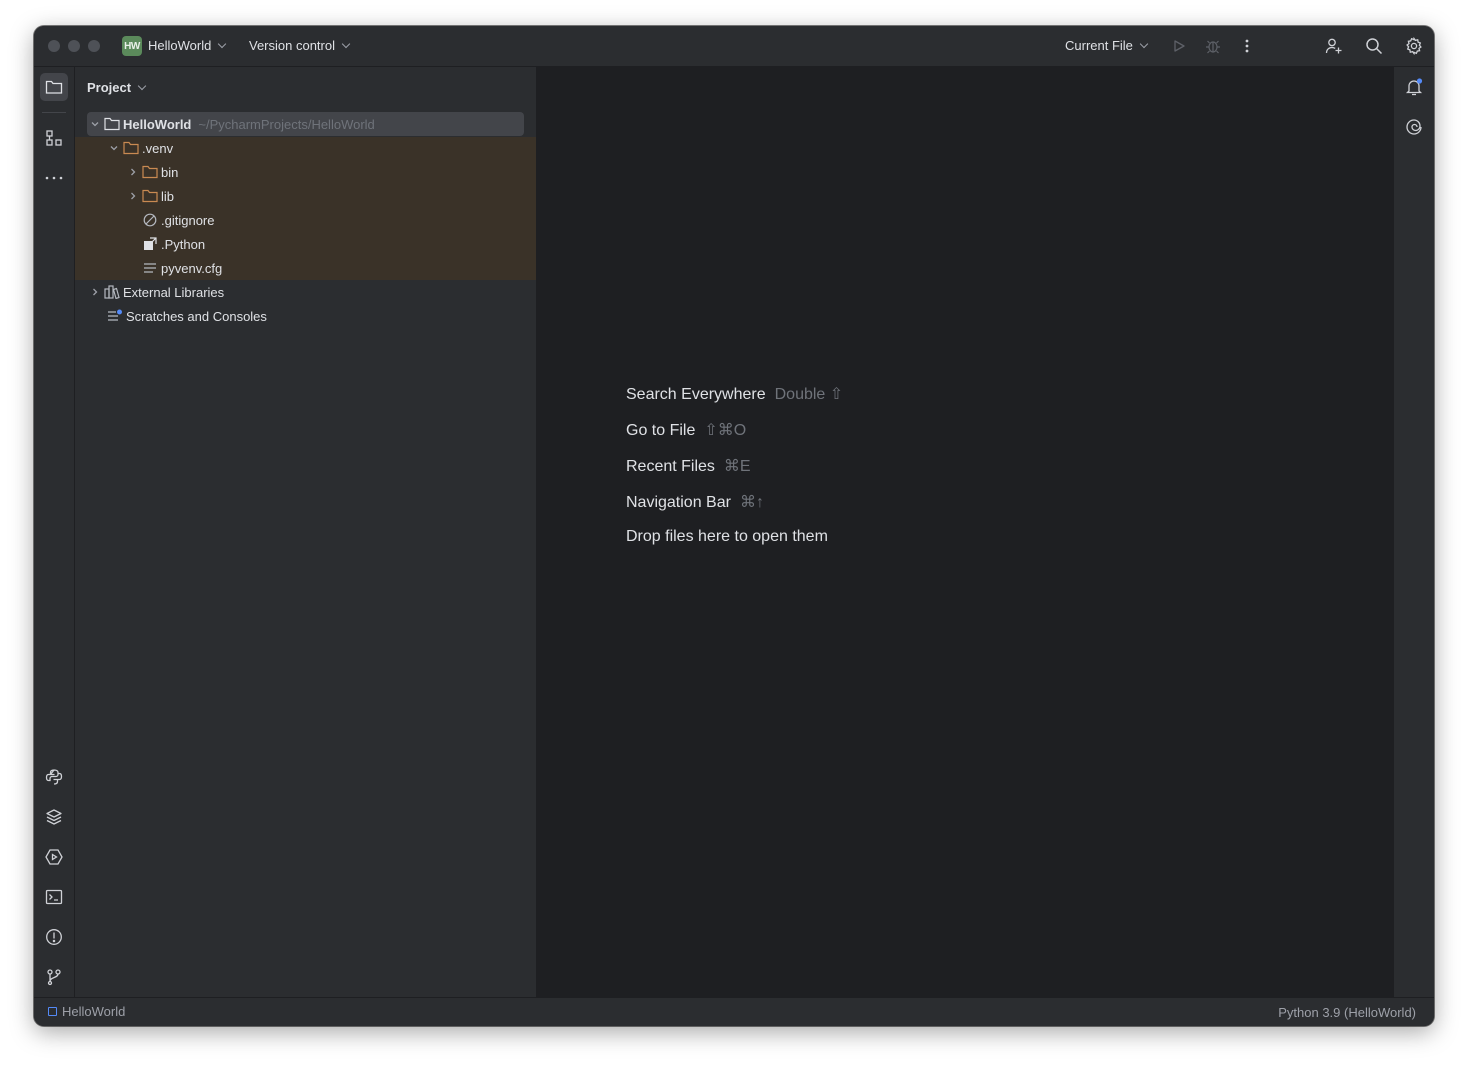 The image size is (1468, 1068). What do you see at coordinates (54, 46) in the screenshot?
I see `close-window-button` at bounding box center [54, 46].